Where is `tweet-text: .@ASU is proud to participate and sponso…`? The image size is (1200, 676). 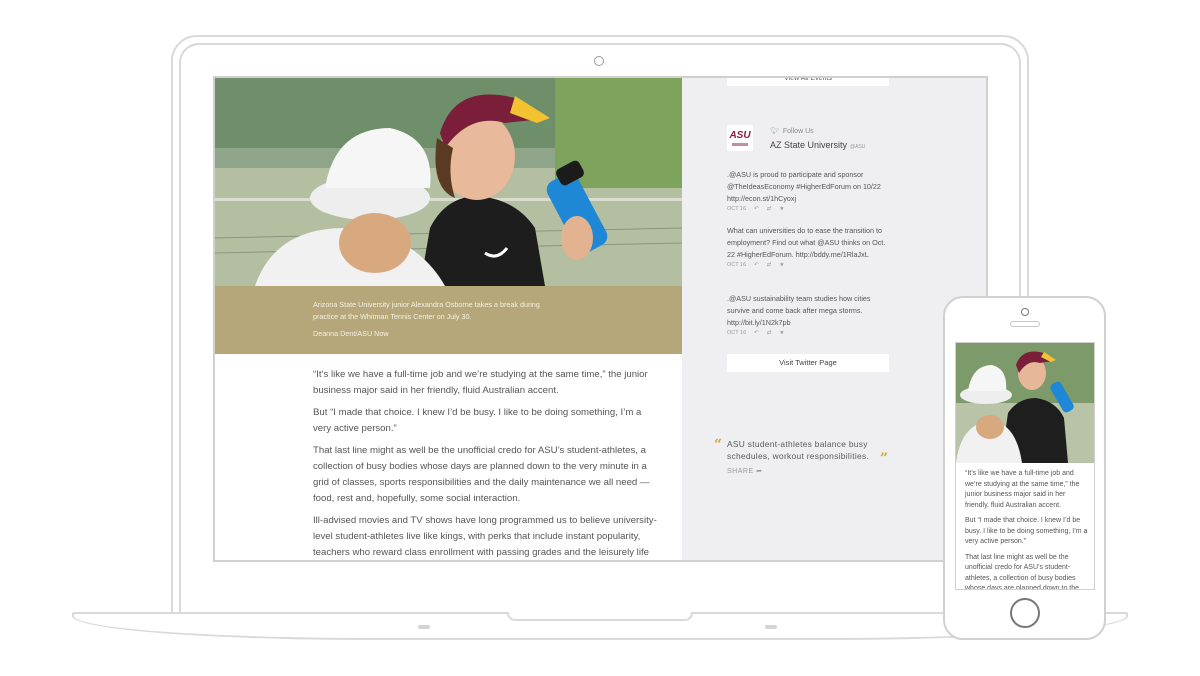 tweet-text: .@ASU is proud to participate and sponso… is located at coordinates (804, 186).